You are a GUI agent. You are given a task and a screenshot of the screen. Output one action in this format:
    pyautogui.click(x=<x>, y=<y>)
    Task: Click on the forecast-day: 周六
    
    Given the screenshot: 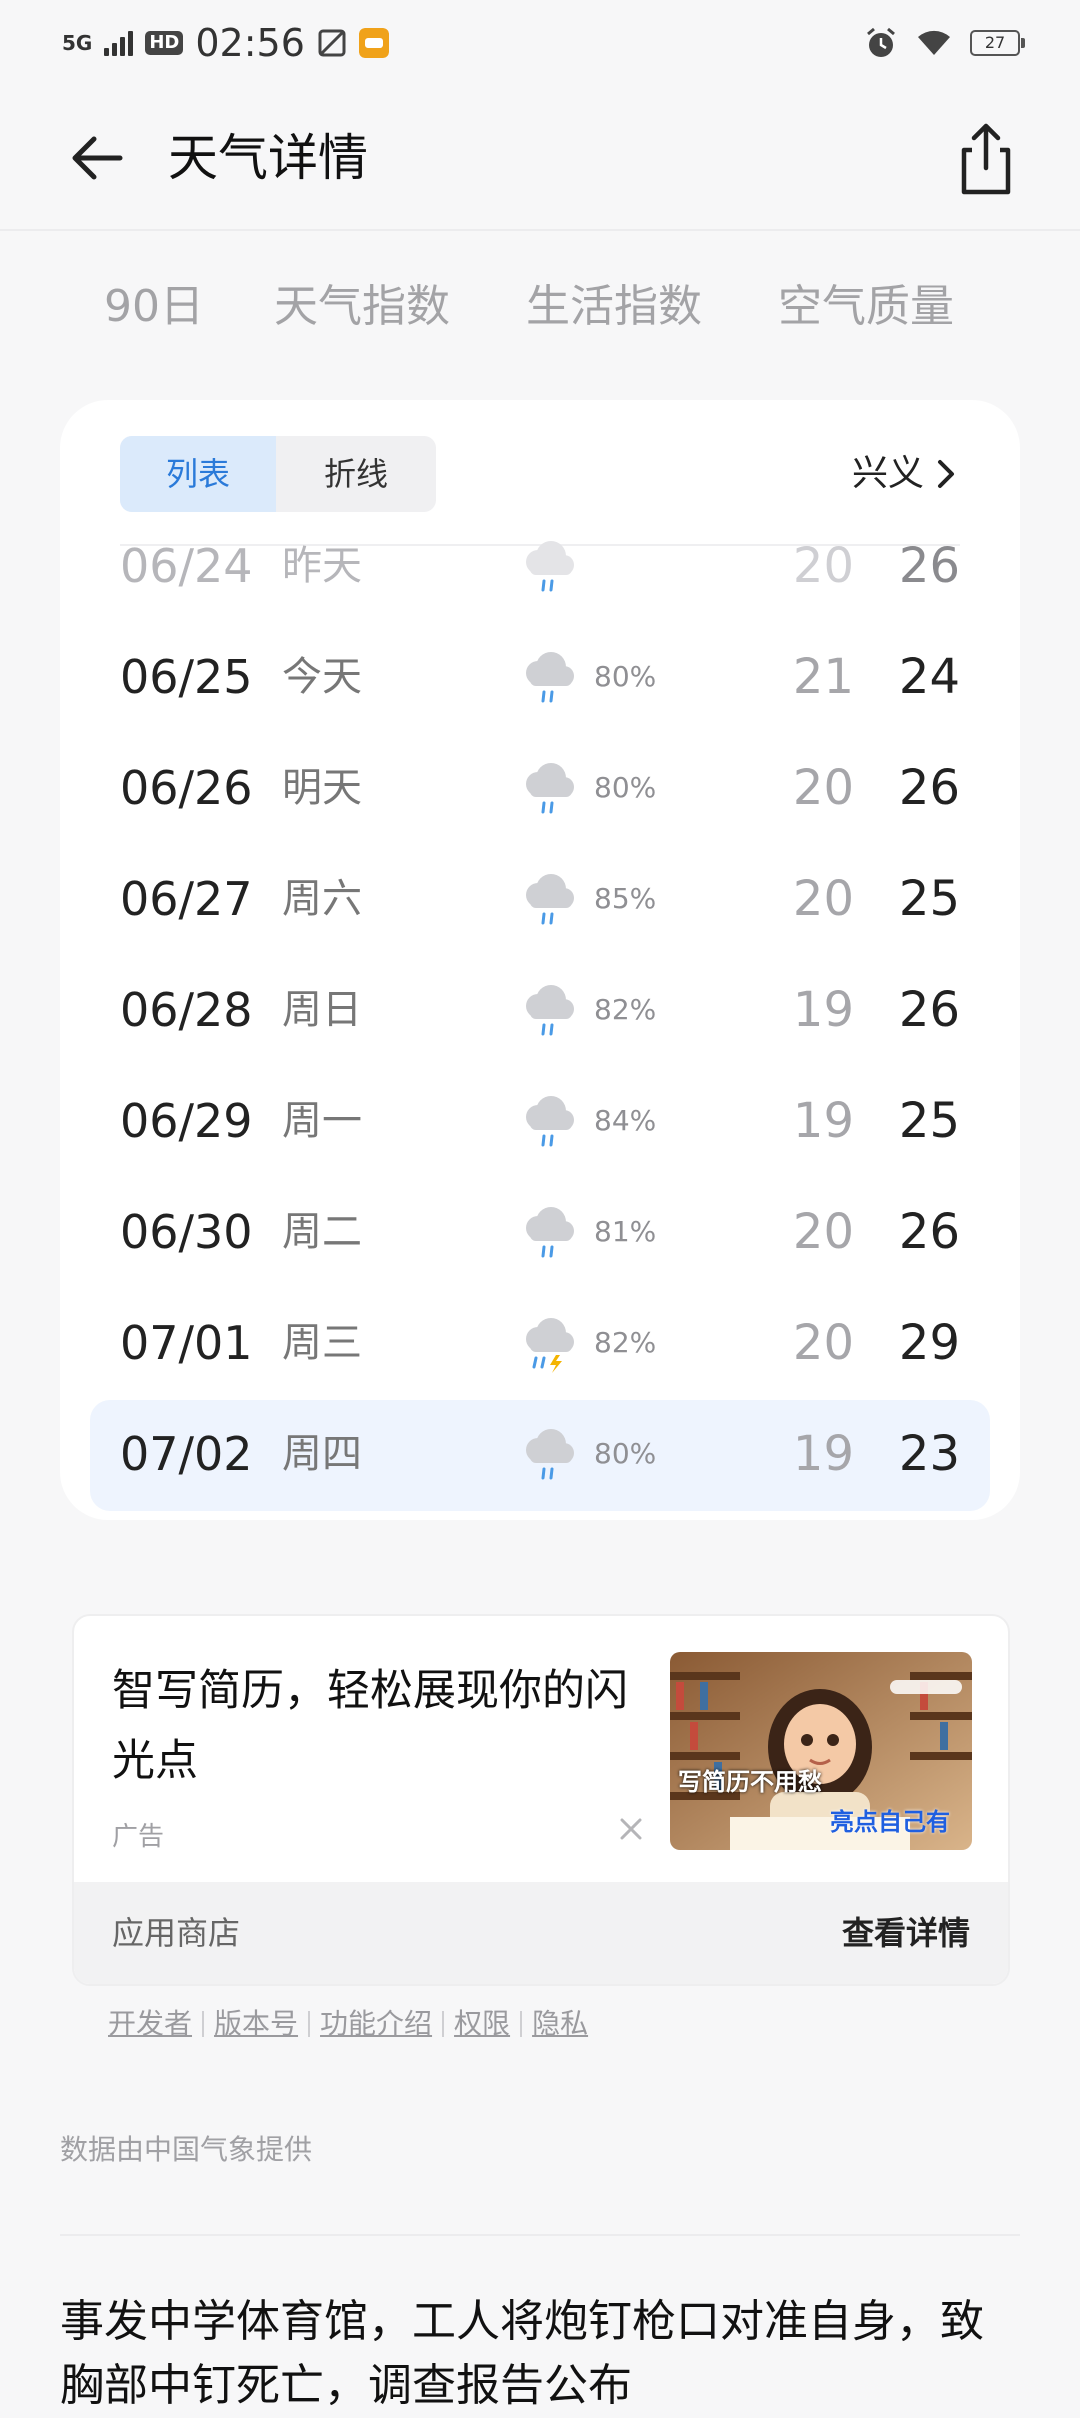 What is the action you would take?
    pyautogui.click(x=322, y=899)
    